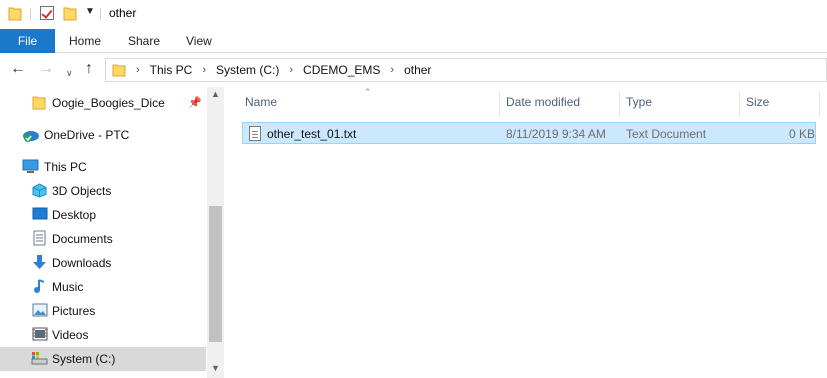 The width and height of the screenshot is (827, 378). What do you see at coordinates (30, 167) in the screenshot?
I see `computer-icon` at bounding box center [30, 167].